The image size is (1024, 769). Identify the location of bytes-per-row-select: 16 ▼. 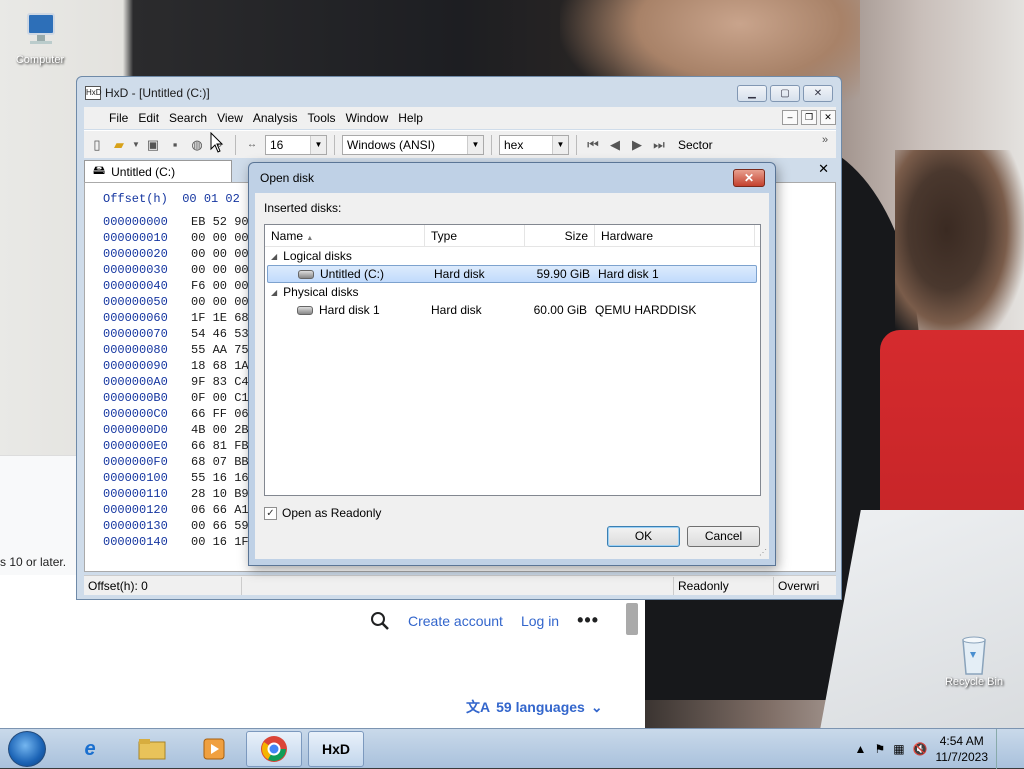
(296, 144).